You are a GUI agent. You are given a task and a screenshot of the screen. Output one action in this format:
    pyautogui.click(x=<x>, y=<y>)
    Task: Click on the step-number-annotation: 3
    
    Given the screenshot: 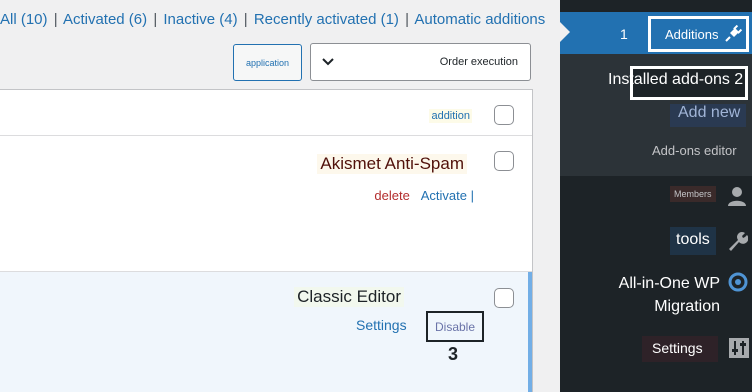 What is the action you would take?
    pyautogui.click(x=453, y=354)
    